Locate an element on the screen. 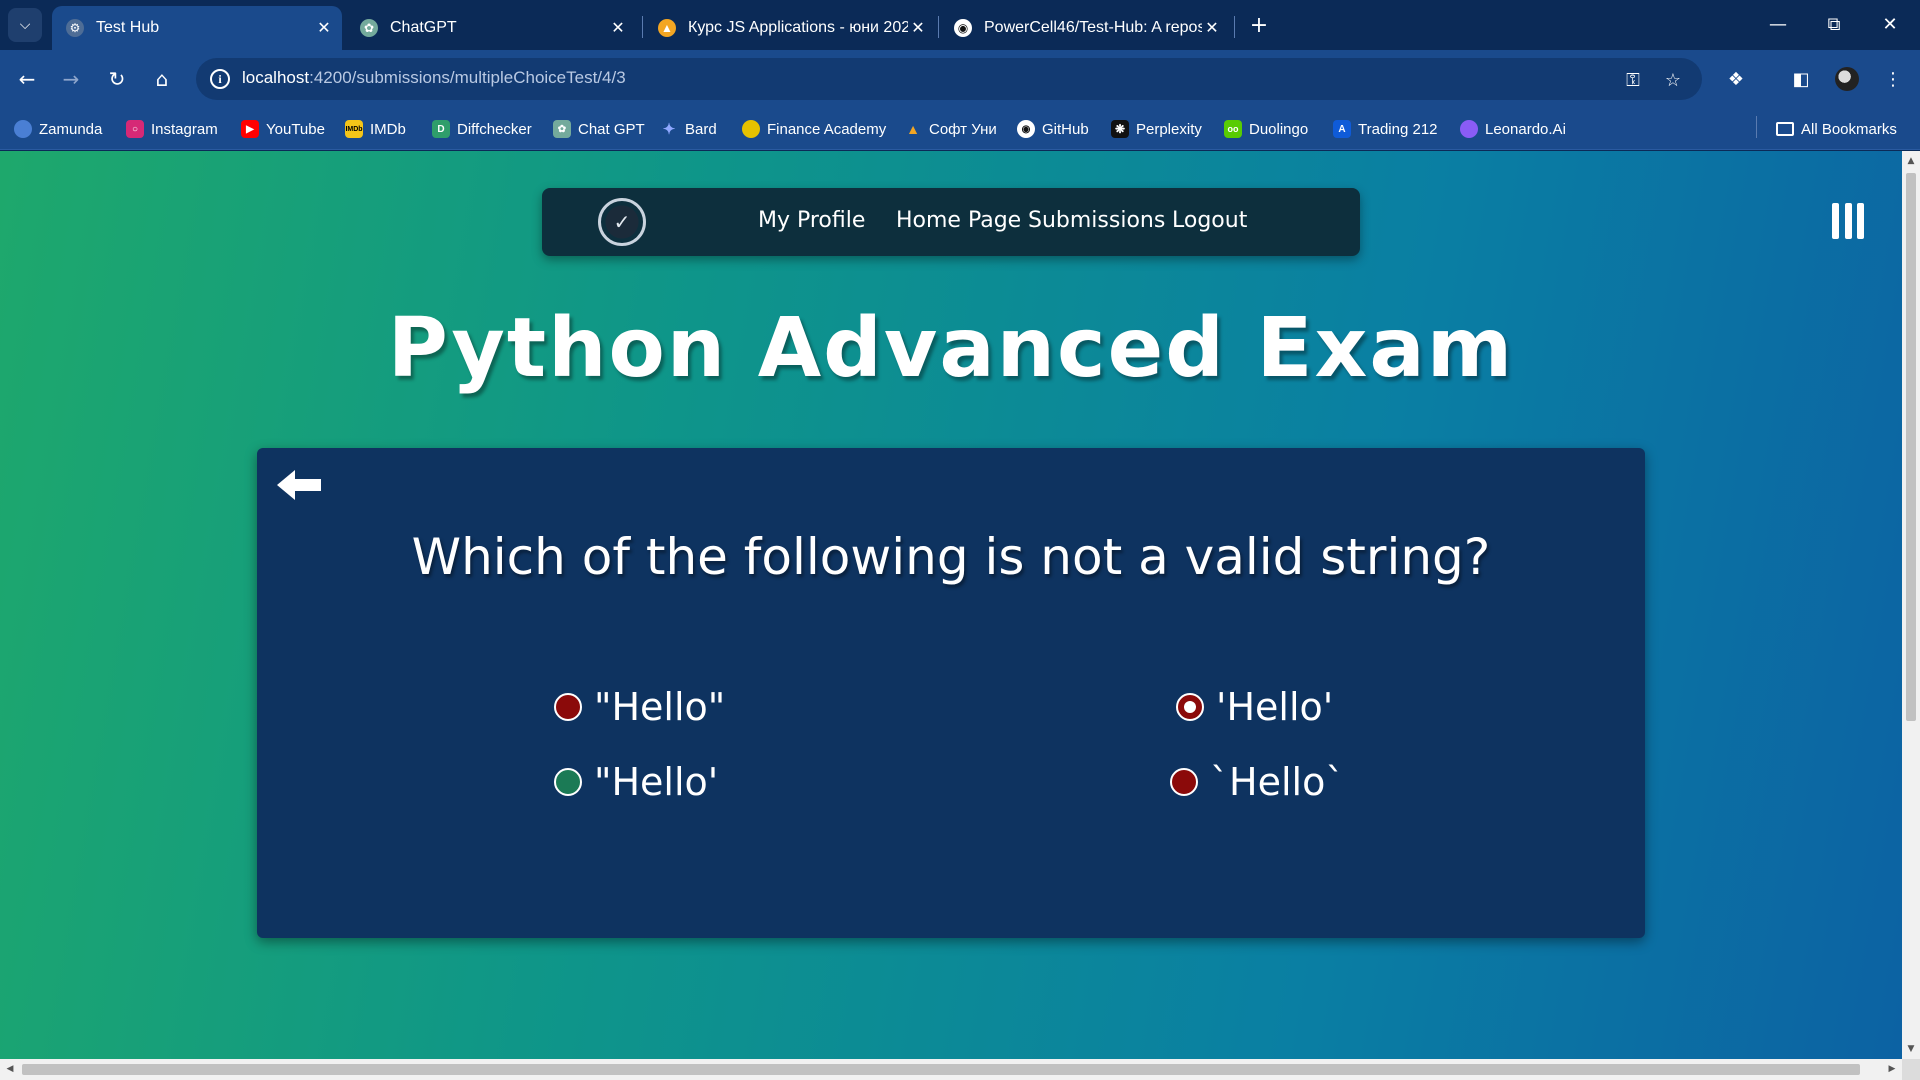  folder-icon is located at coordinates (1785, 129).